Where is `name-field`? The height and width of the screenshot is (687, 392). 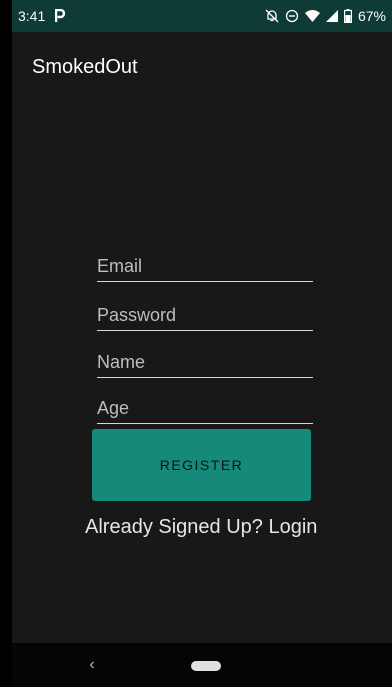
name-field is located at coordinates (205, 365).